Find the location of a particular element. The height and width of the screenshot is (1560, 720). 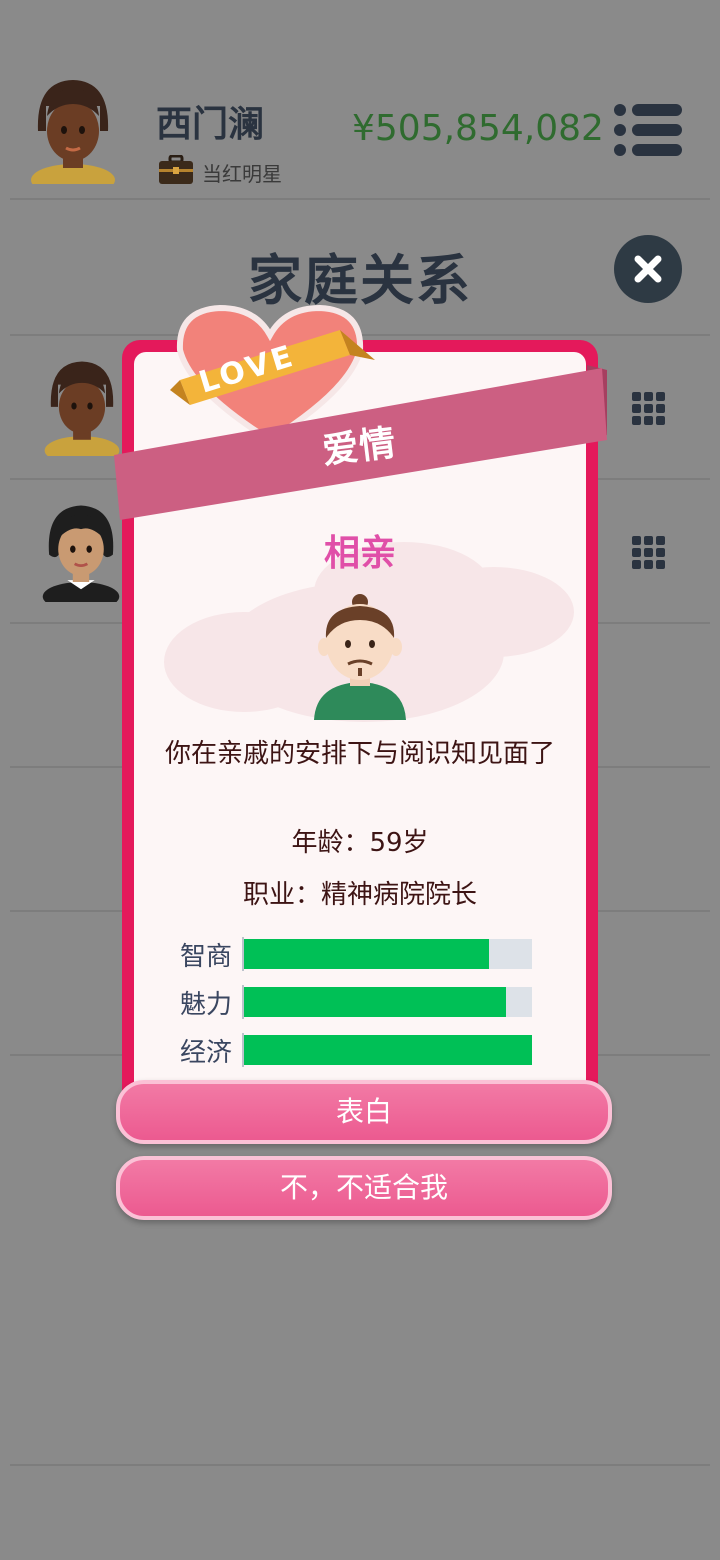

stat-row-economy: 经济 is located at coordinates (356, 1050).